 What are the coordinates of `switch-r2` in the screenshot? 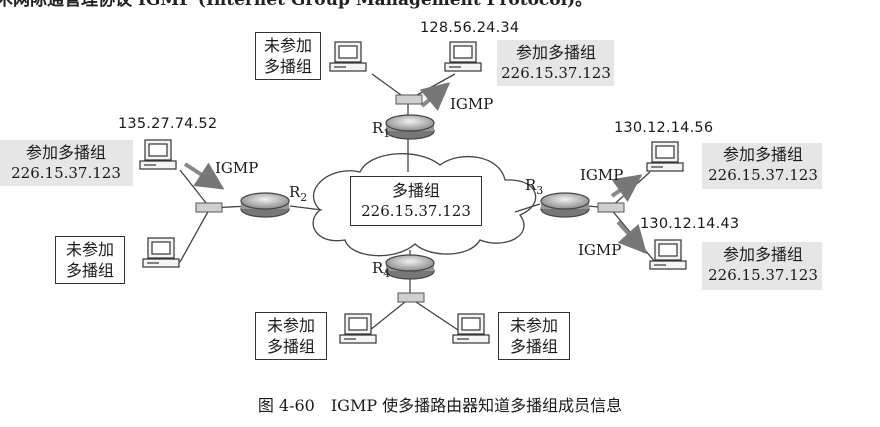 It's located at (209, 207).